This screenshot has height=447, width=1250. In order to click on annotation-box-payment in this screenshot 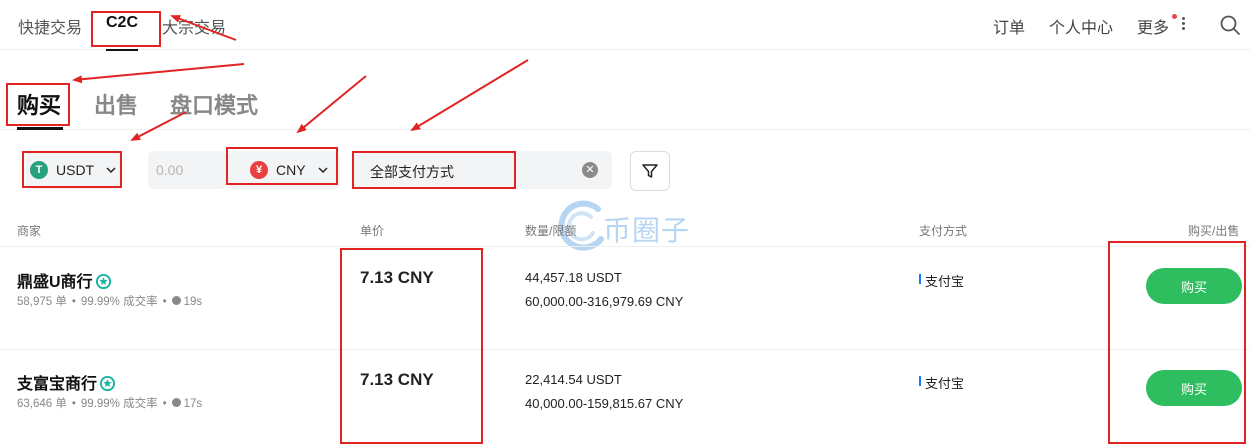, I will do `click(434, 170)`.